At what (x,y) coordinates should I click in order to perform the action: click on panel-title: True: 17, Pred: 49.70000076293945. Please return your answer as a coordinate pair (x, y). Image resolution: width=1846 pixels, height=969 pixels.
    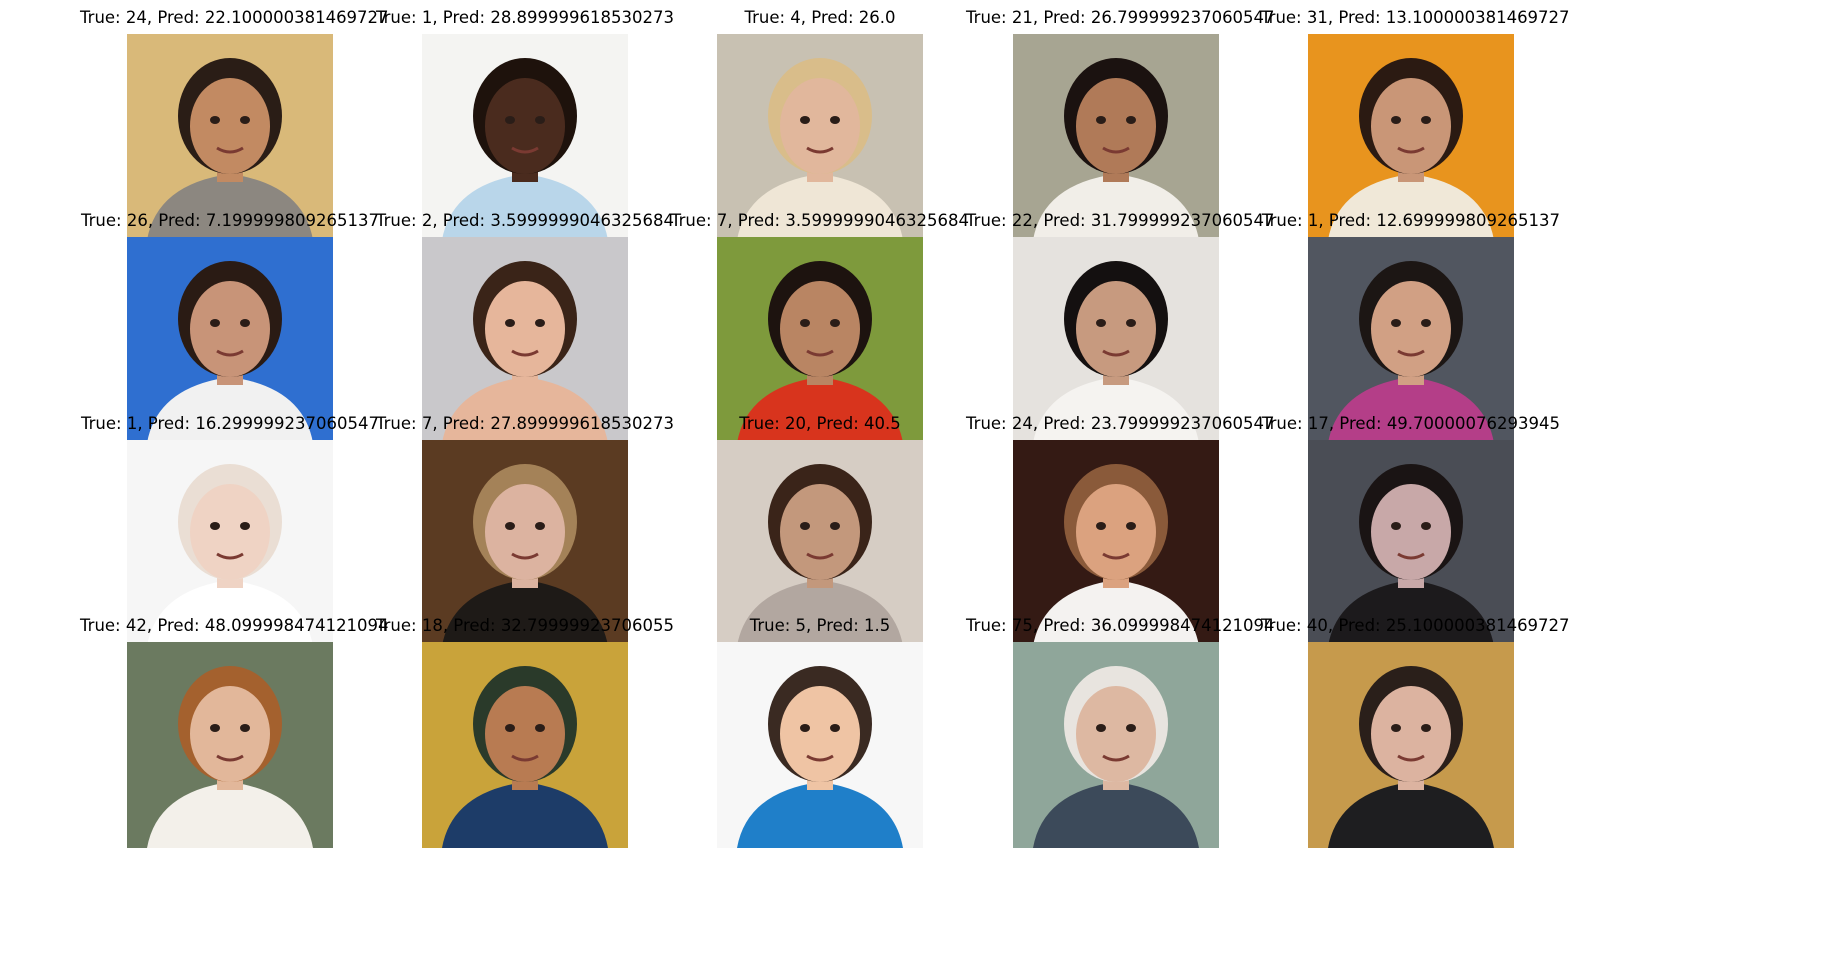
    Looking at the image, I should click on (1411, 423).